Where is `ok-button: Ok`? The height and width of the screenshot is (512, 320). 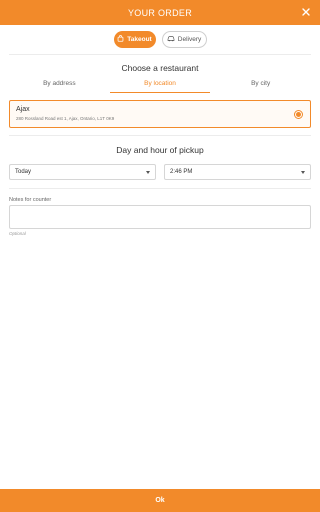 ok-button: Ok is located at coordinates (160, 500).